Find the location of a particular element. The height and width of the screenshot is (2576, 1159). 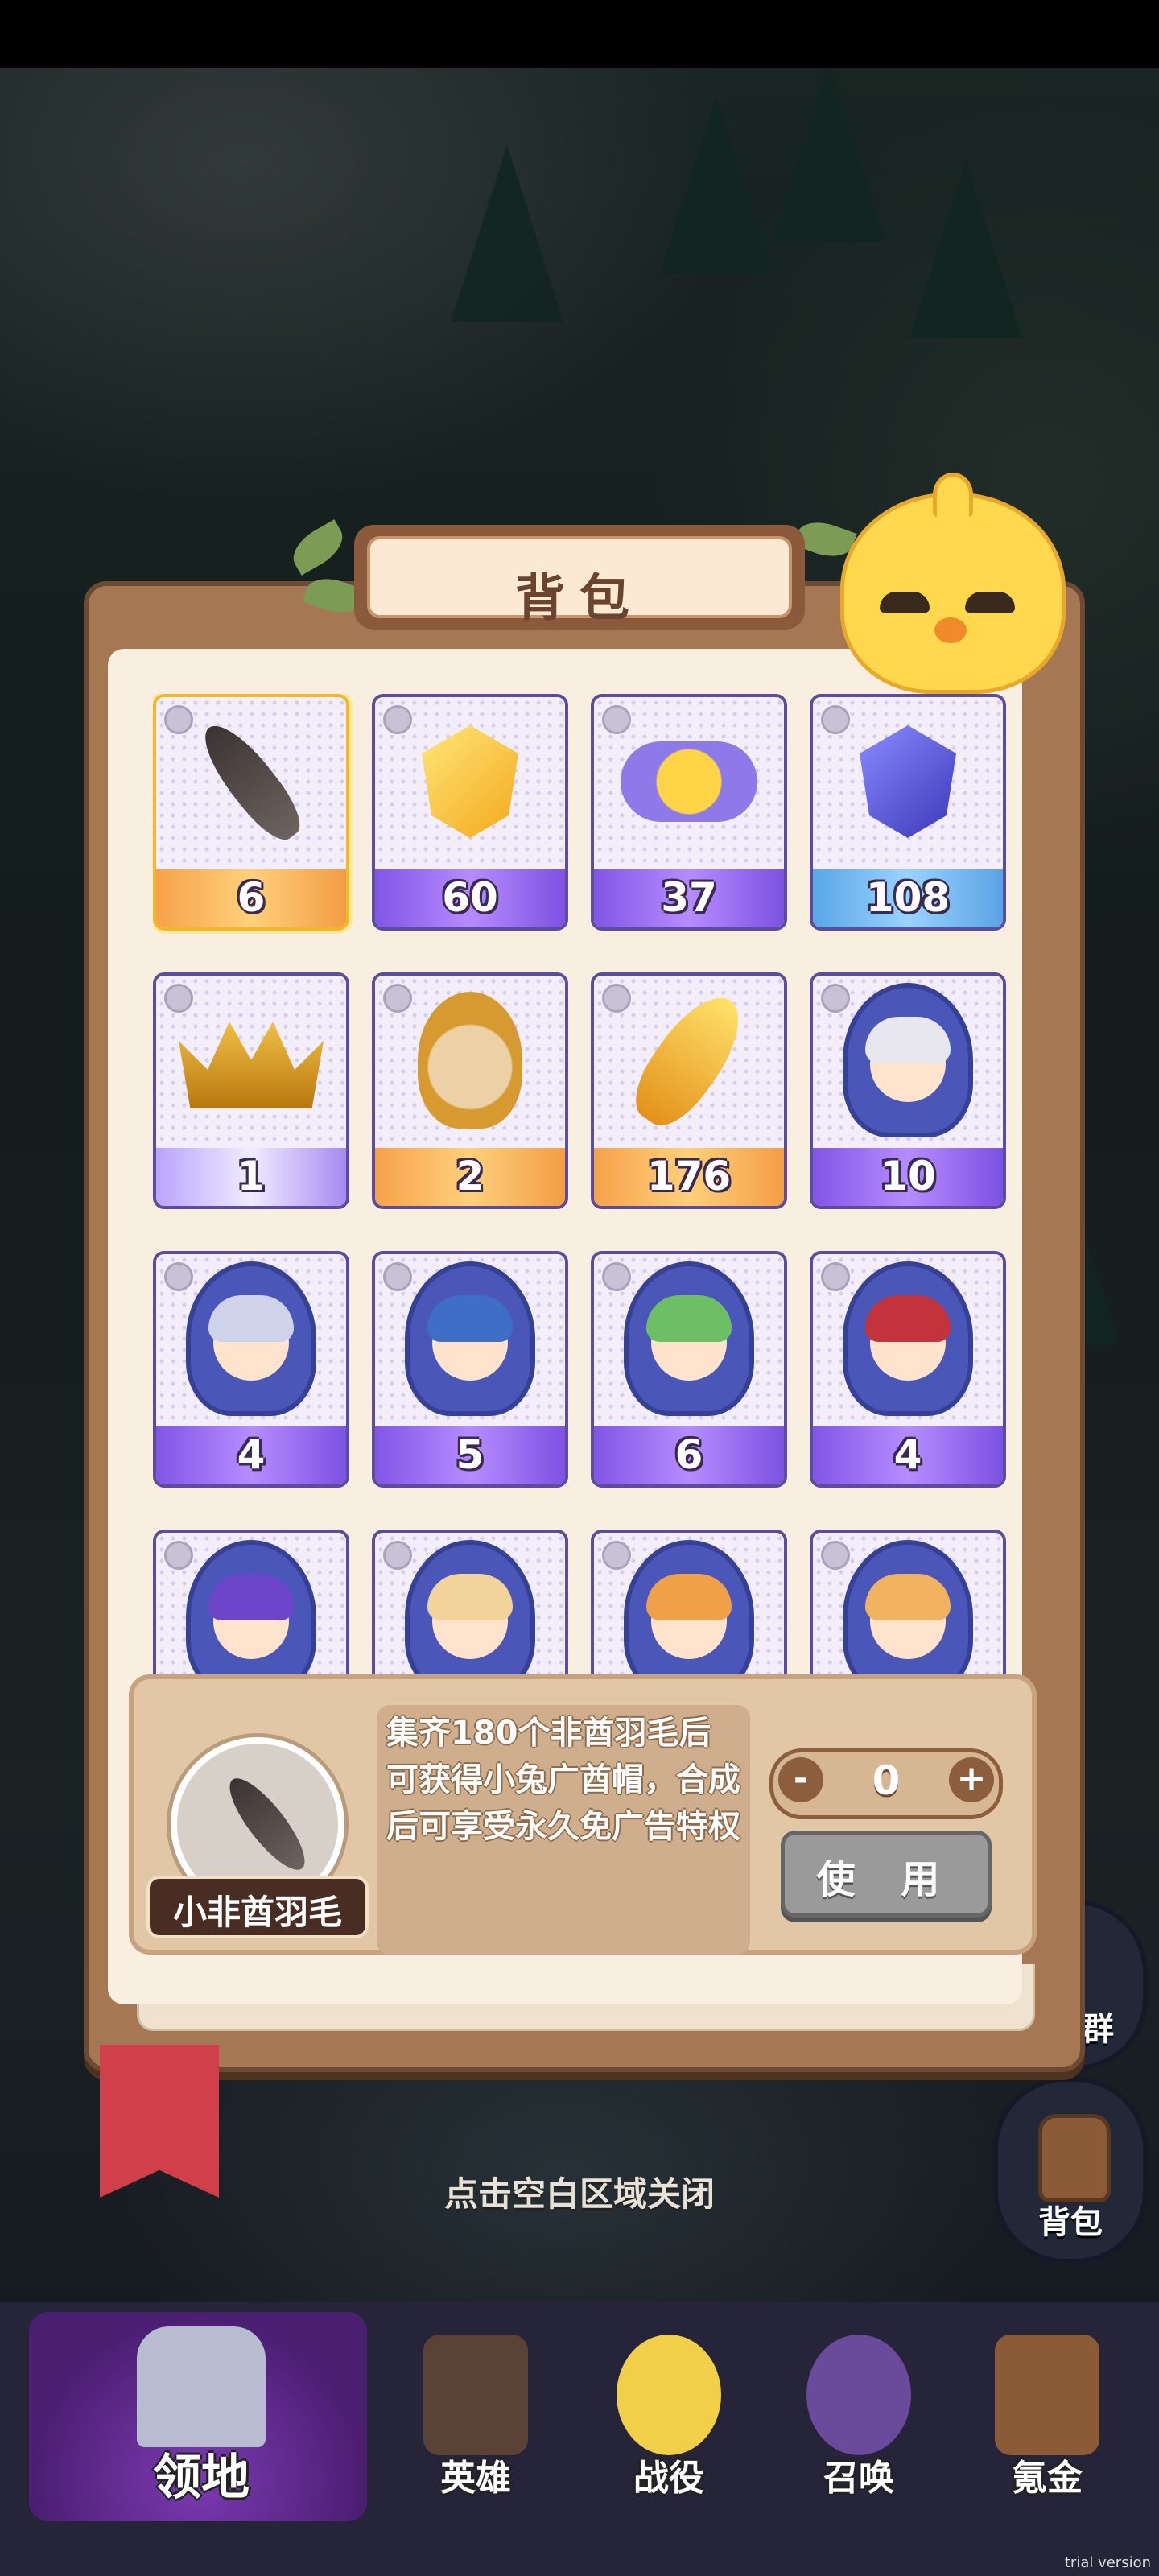

item-count-bar: 37 is located at coordinates (689, 898).